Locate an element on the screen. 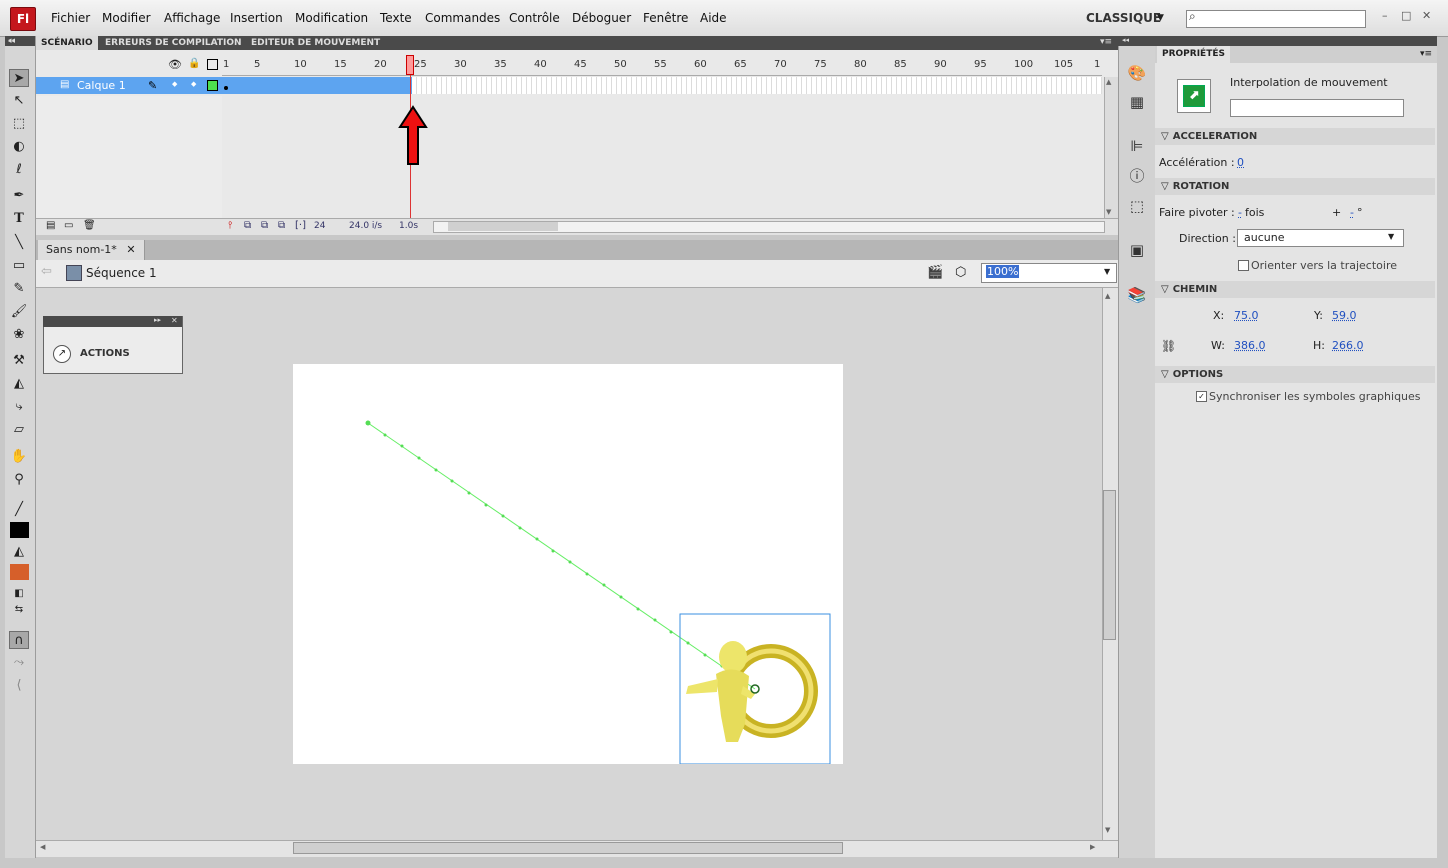  brush-tool-icon: 🖌 is located at coordinates (19, 312).